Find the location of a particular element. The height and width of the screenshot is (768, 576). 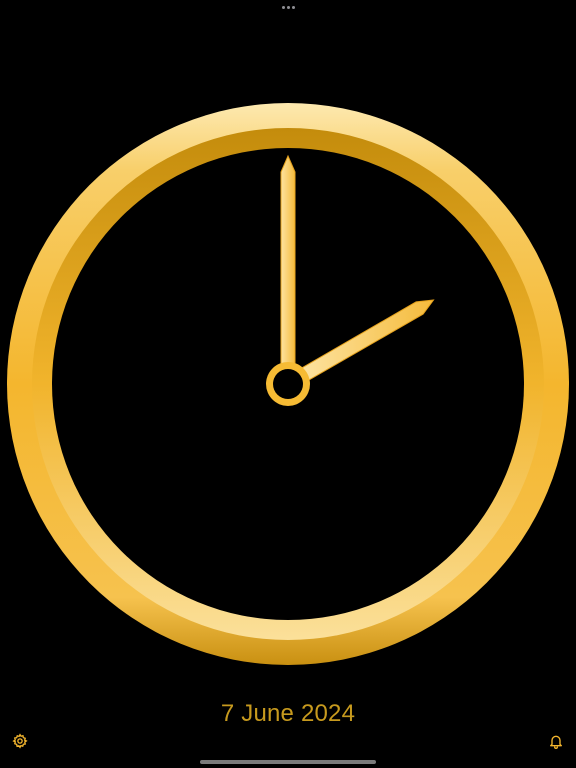

alarm-button is located at coordinates (556, 741).